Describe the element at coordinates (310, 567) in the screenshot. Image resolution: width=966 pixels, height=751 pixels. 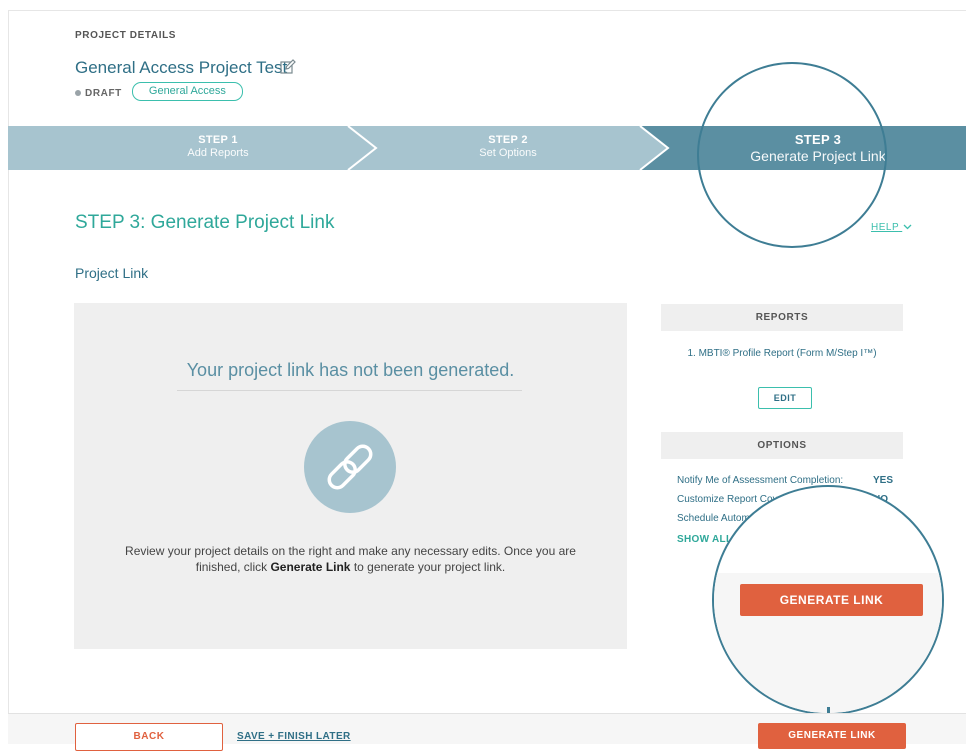
I see `instructions-generate-link: Generate Link` at that location.